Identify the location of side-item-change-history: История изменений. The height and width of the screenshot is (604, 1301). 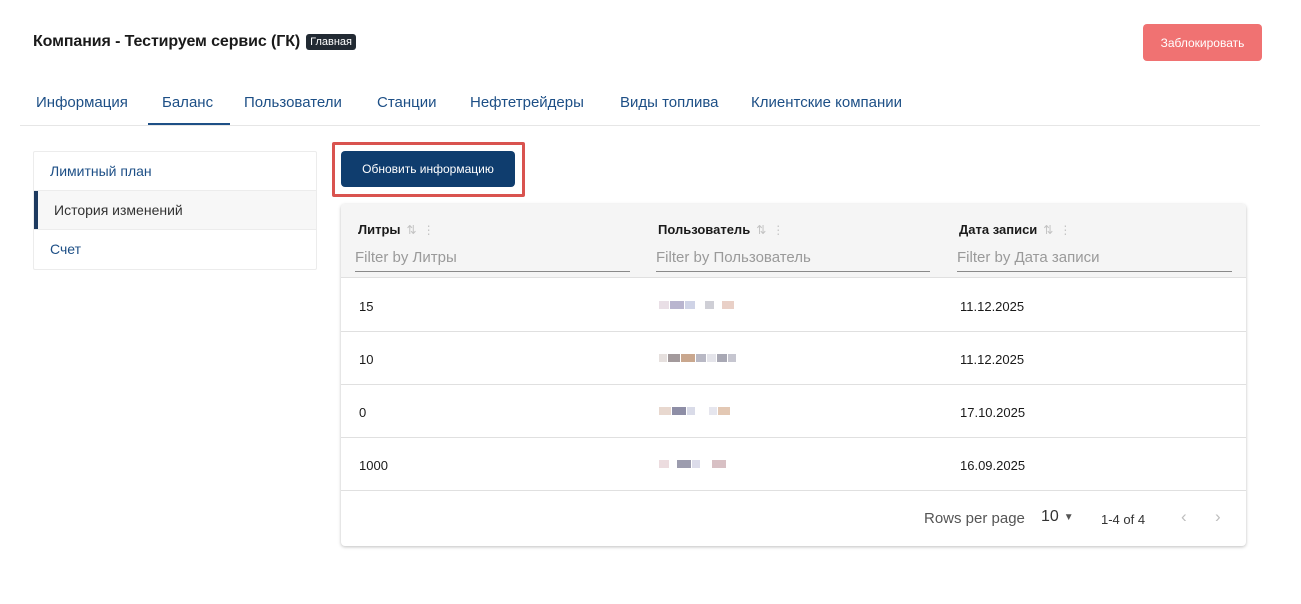
(175, 210).